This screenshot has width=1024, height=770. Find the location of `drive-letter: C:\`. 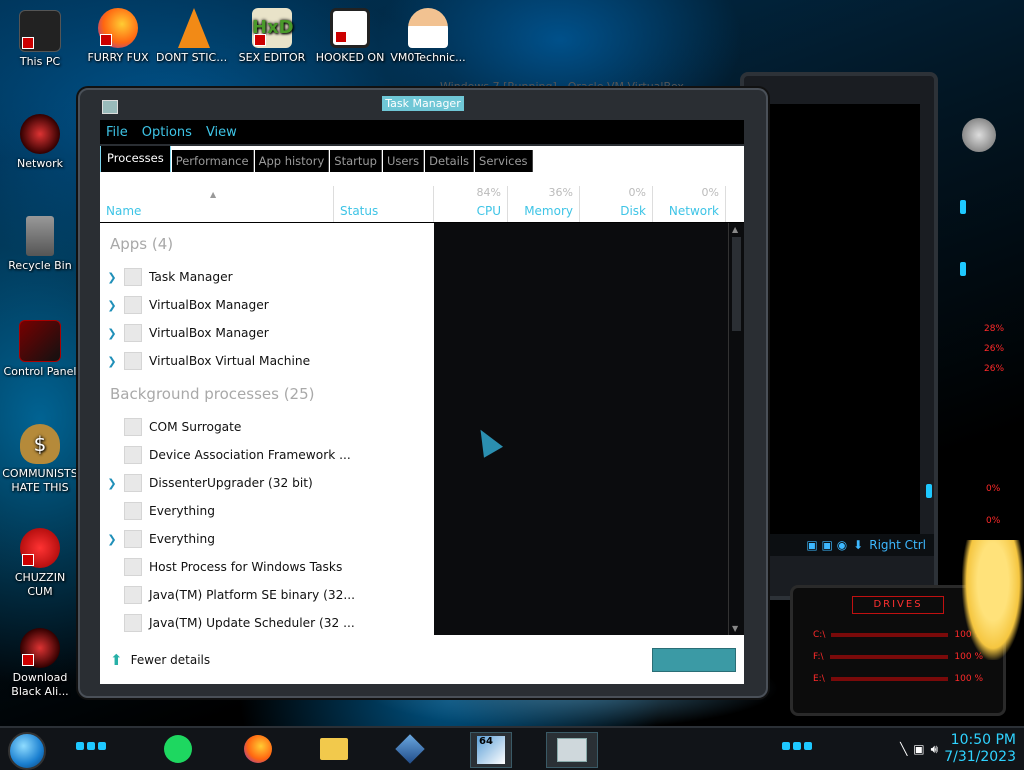

drive-letter: C:\ is located at coordinates (819, 635).